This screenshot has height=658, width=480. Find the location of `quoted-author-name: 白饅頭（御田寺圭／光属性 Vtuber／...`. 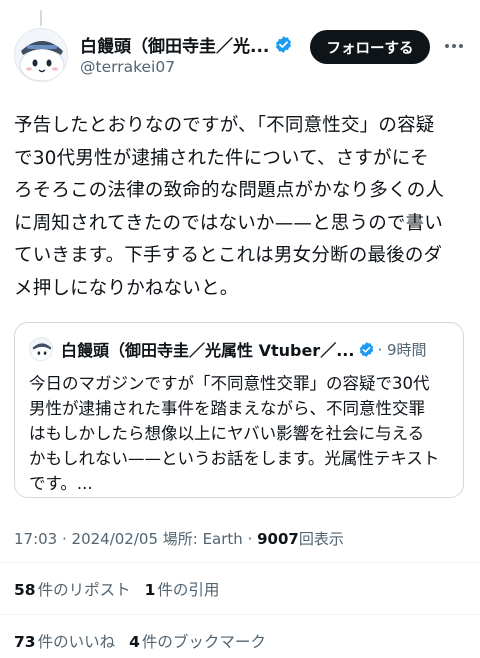

quoted-author-name: 白饅頭（御田寺圭／光属性 Vtuber／... is located at coordinates (208, 350).